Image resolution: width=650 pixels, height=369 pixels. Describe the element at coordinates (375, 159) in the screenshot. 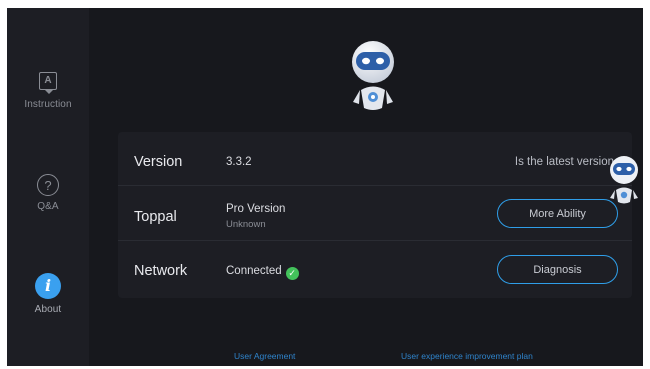

I see `version-row: Version 3.3.2 Is the latest version` at that location.